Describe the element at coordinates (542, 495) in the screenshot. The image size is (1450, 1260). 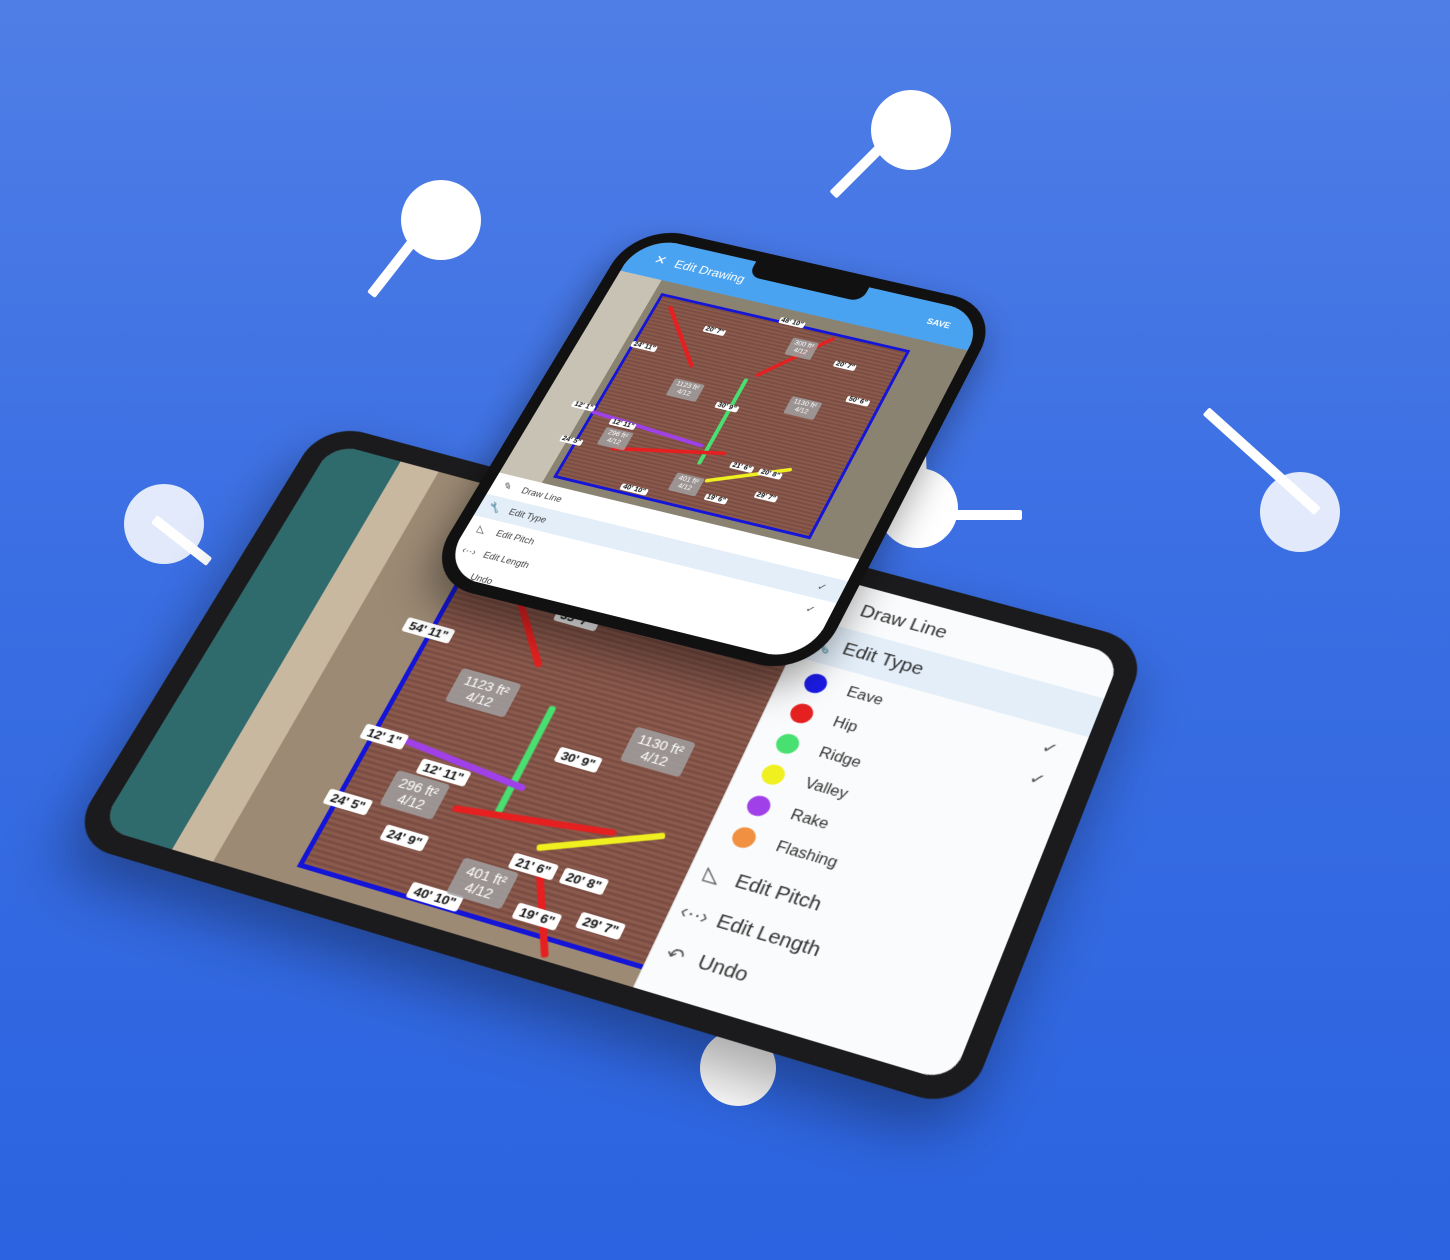
I see `draw-line-label: Draw Line` at that location.